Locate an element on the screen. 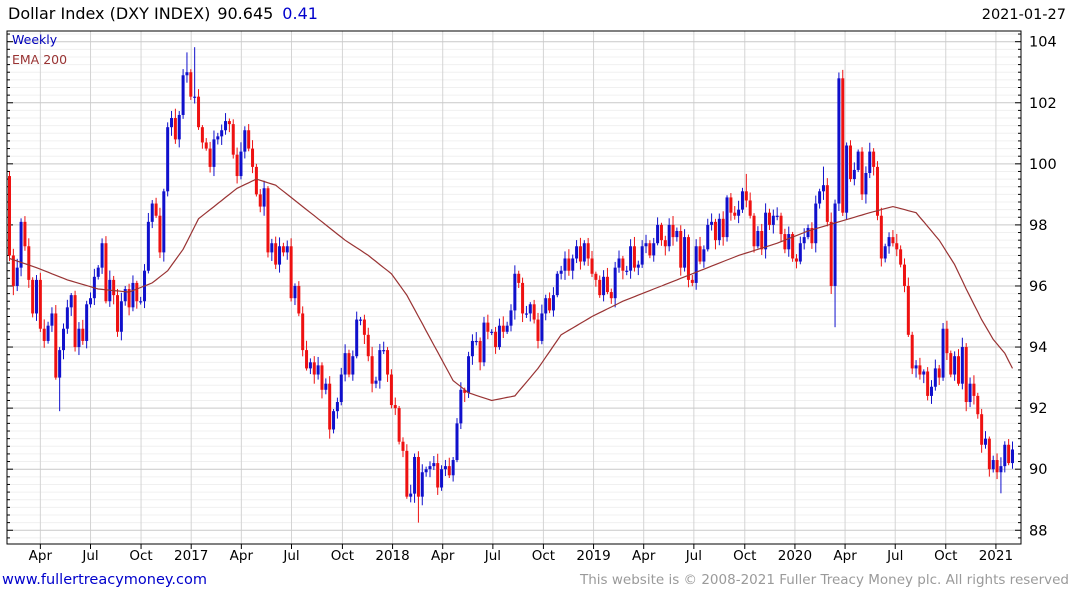 This screenshot has height=600, width=1075. x-axis-label: 2020 is located at coordinates (795, 556).